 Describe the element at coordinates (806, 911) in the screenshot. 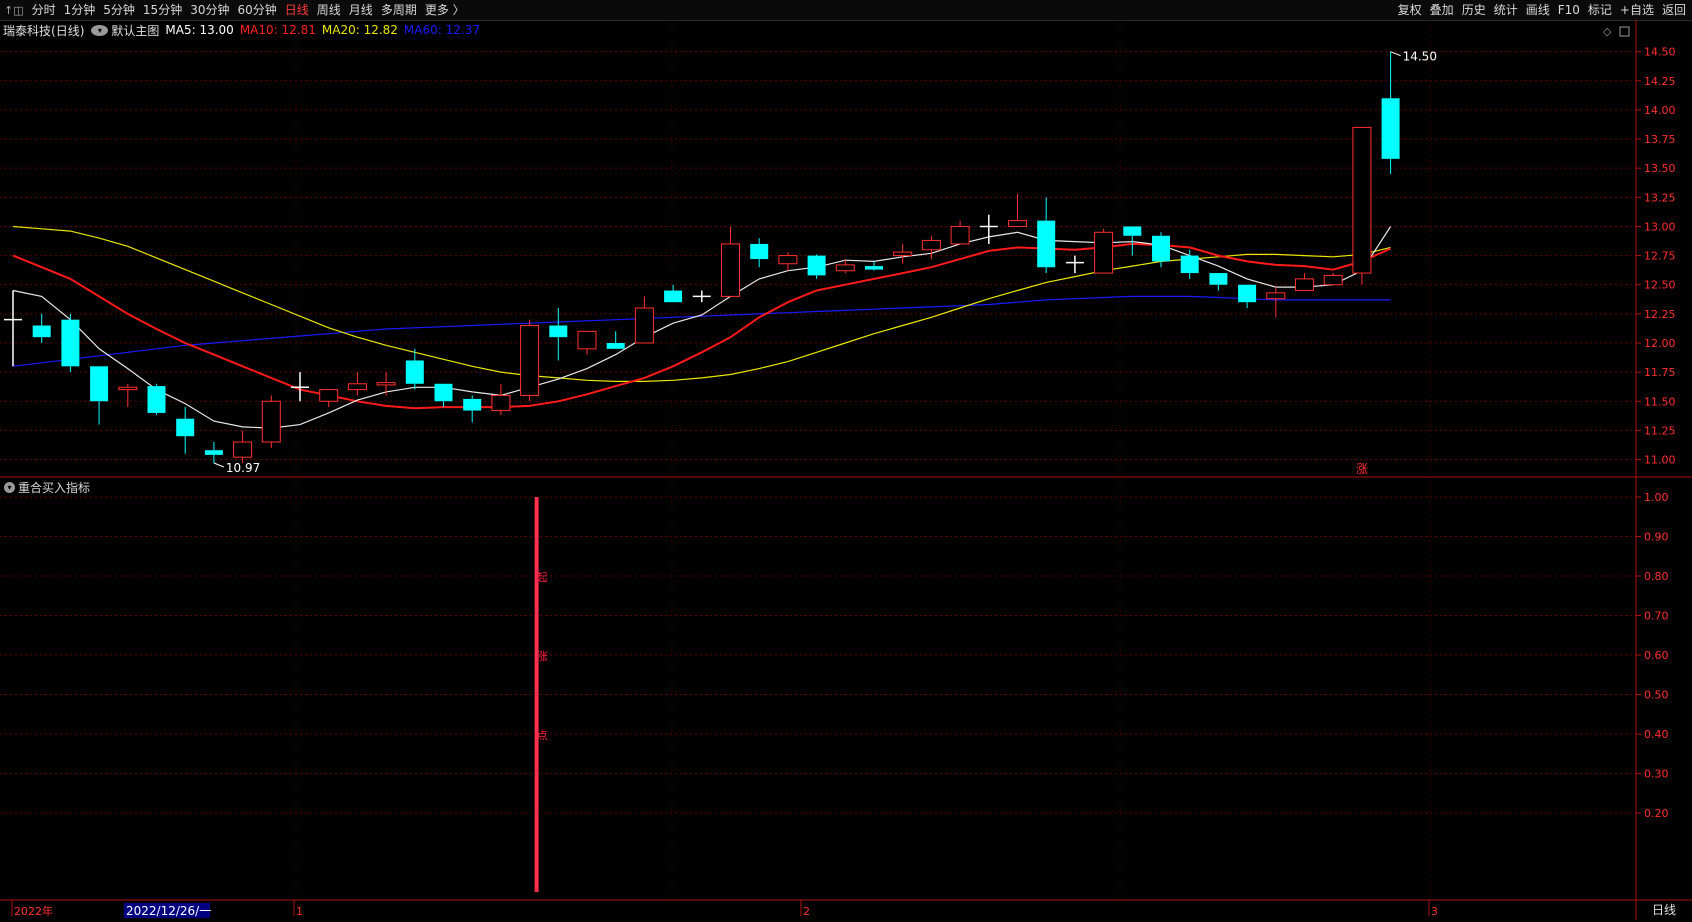

I see `time-label: 2` at that location.